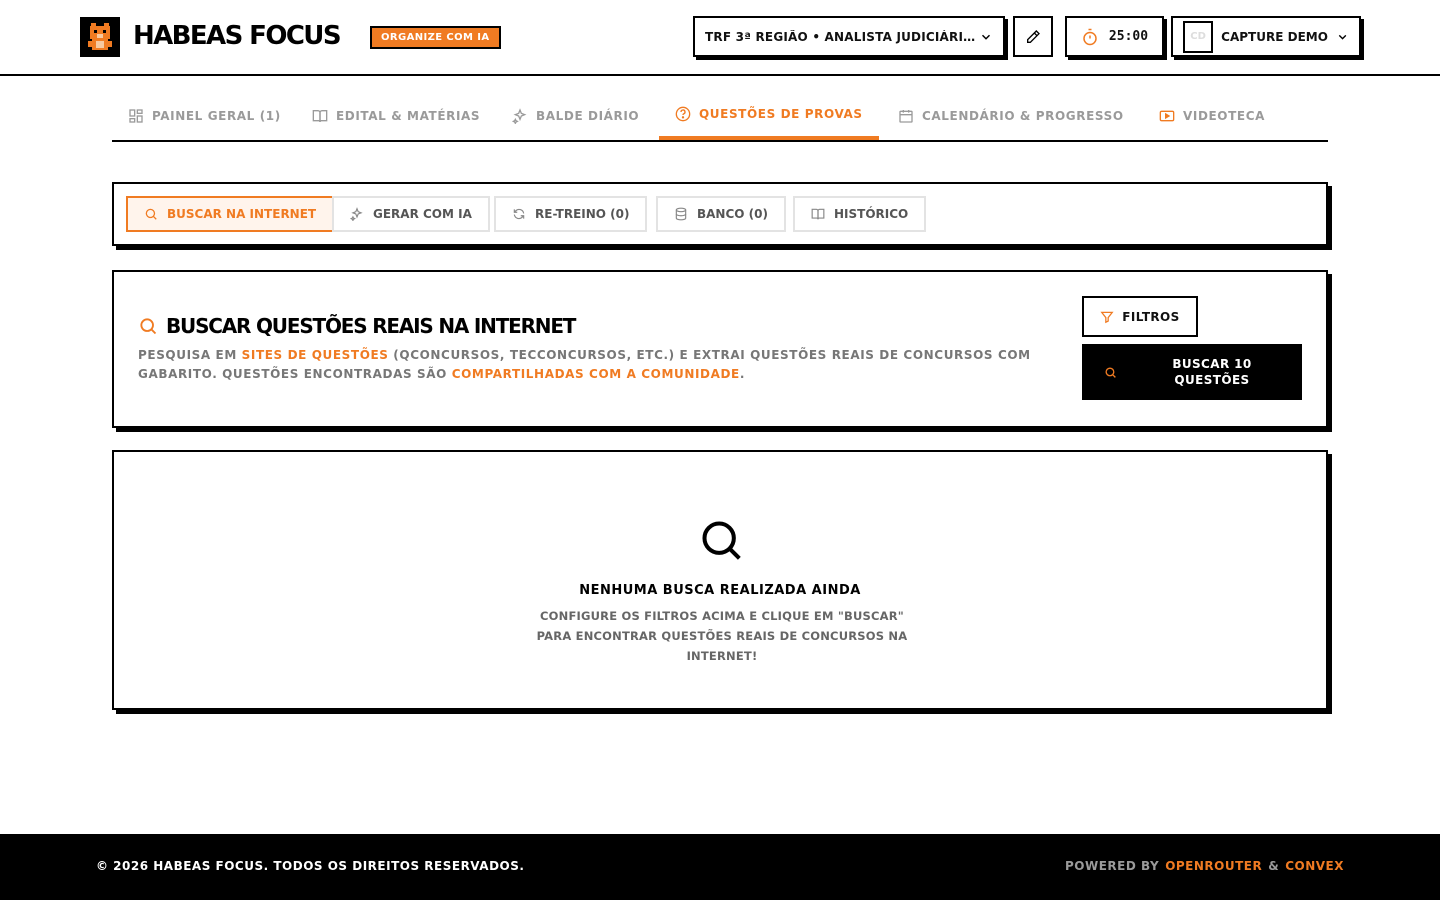 Image resolution: width=1440 pixels, height=900 pixels. What do you see at coordinates (1128, 36) in the screenshot?
I see `timer-value: 25:00` at bounding box center [1128, 36].